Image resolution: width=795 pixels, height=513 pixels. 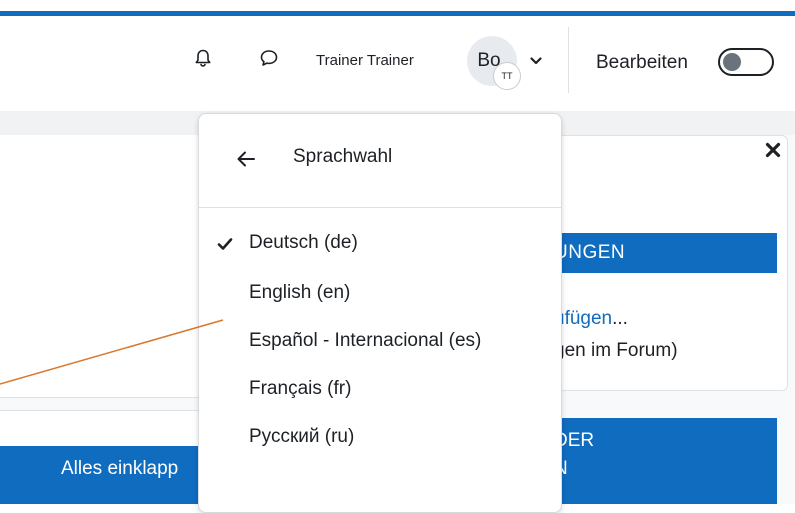 What do you see at coordinates (107, 266) in the screenshot?
I see `course-index-panel` at bounding box center [107, 266].